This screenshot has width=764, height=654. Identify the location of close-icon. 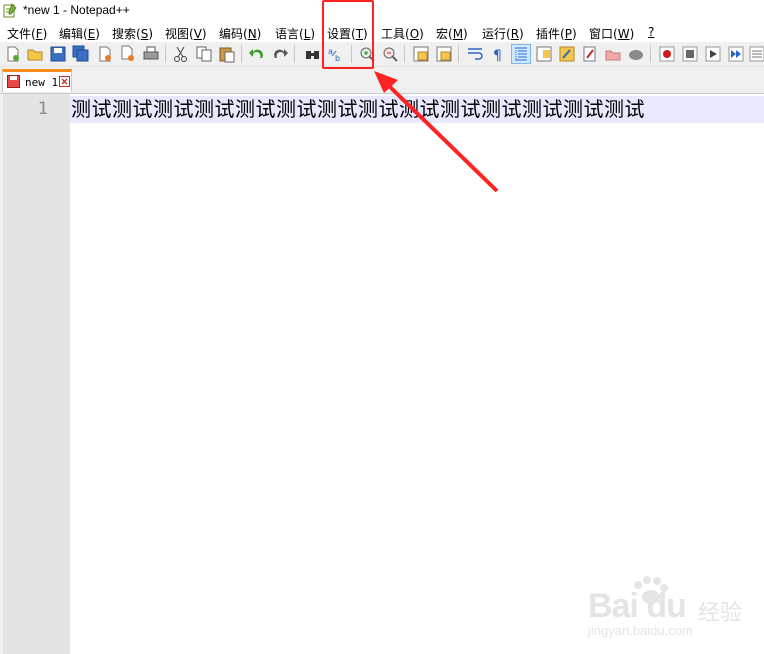
(105, 54).